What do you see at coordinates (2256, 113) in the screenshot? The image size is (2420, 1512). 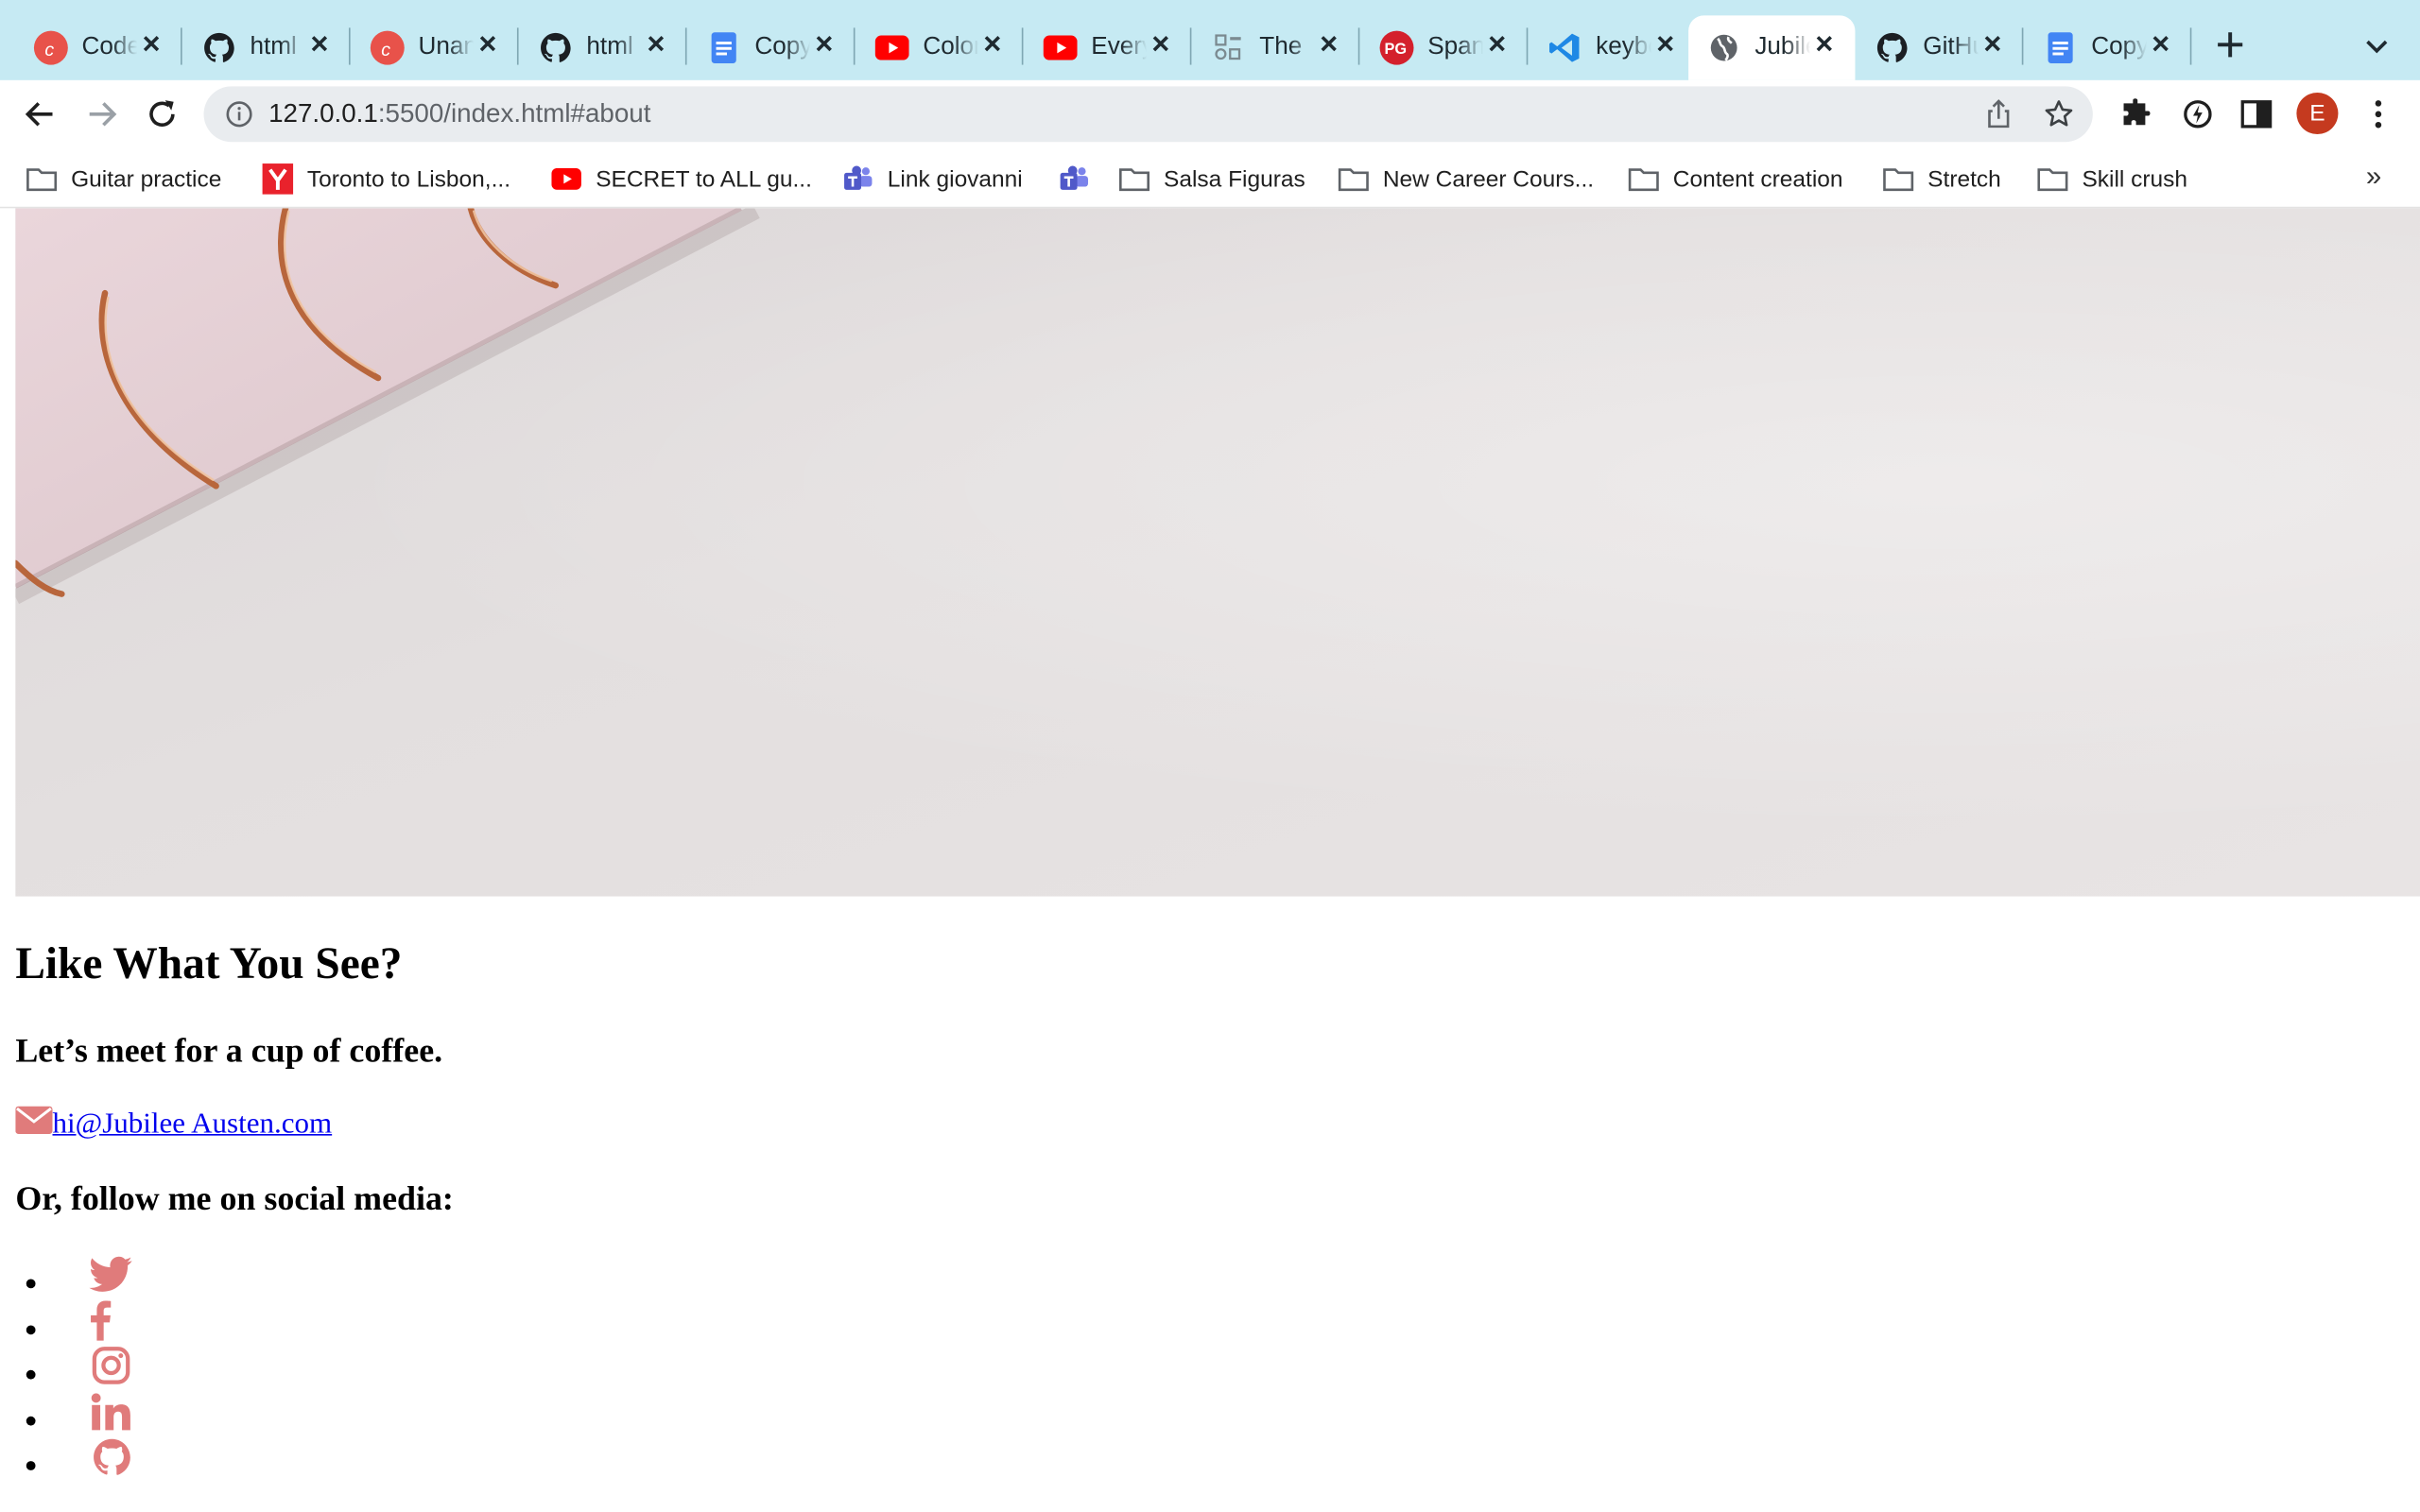 I see `side-panel-icon` at bounding box center [2256, 113].